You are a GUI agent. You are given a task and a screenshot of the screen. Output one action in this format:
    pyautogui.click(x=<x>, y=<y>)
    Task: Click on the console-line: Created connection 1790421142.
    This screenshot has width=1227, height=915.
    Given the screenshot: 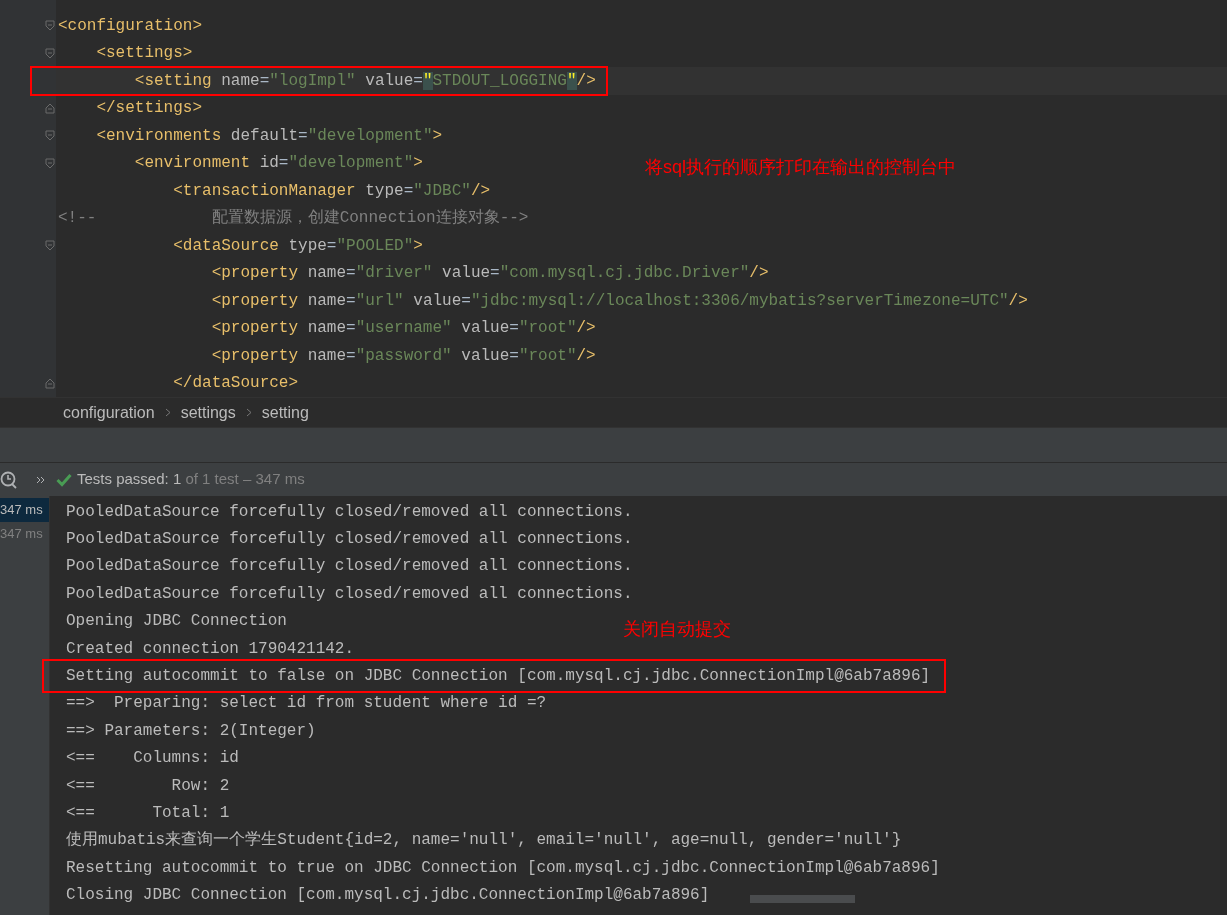 What is the action you would take?
    pyautogui.click(x=210, y=649)
    